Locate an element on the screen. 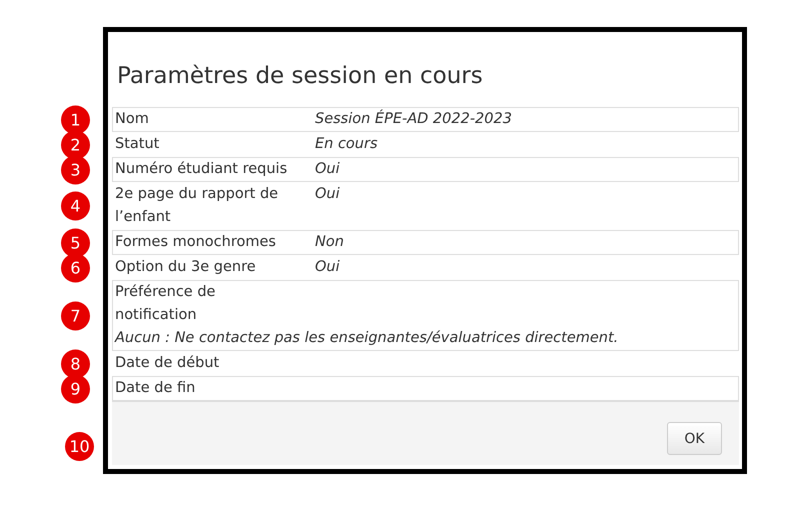 The image size is (800, 511). field-value: Session ÉPE-AD 2022-2023 is located at coordinates (414, 118).